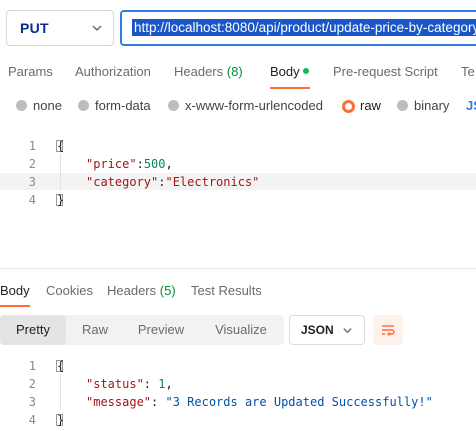 This screenshot has width=476, height=431. Describe the element at coordinates (173, 105) in the screenshot. I see `radio-x-www-form-urlencoded` at that location.